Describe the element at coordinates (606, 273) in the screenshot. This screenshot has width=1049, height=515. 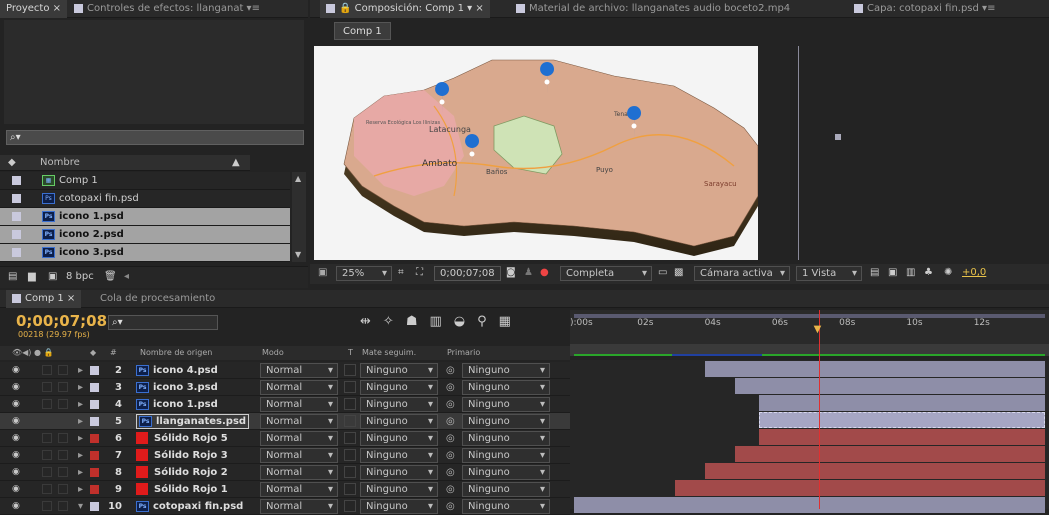
I see `resolution-dropdown: Completa` at that location.